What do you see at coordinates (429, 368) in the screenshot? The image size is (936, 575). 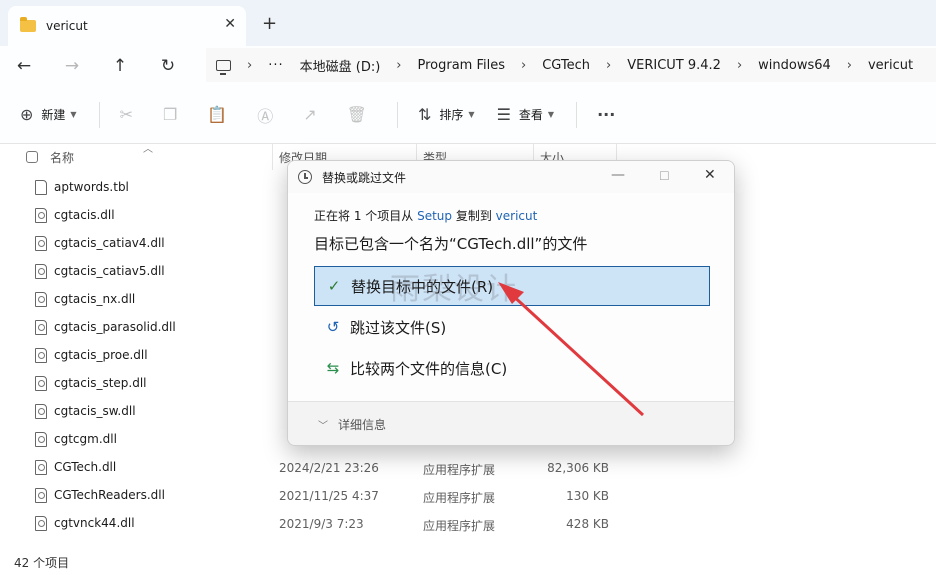 I see `compare-files-label: 比较两个文件的信息(C)` at bounding box center [429, 368].